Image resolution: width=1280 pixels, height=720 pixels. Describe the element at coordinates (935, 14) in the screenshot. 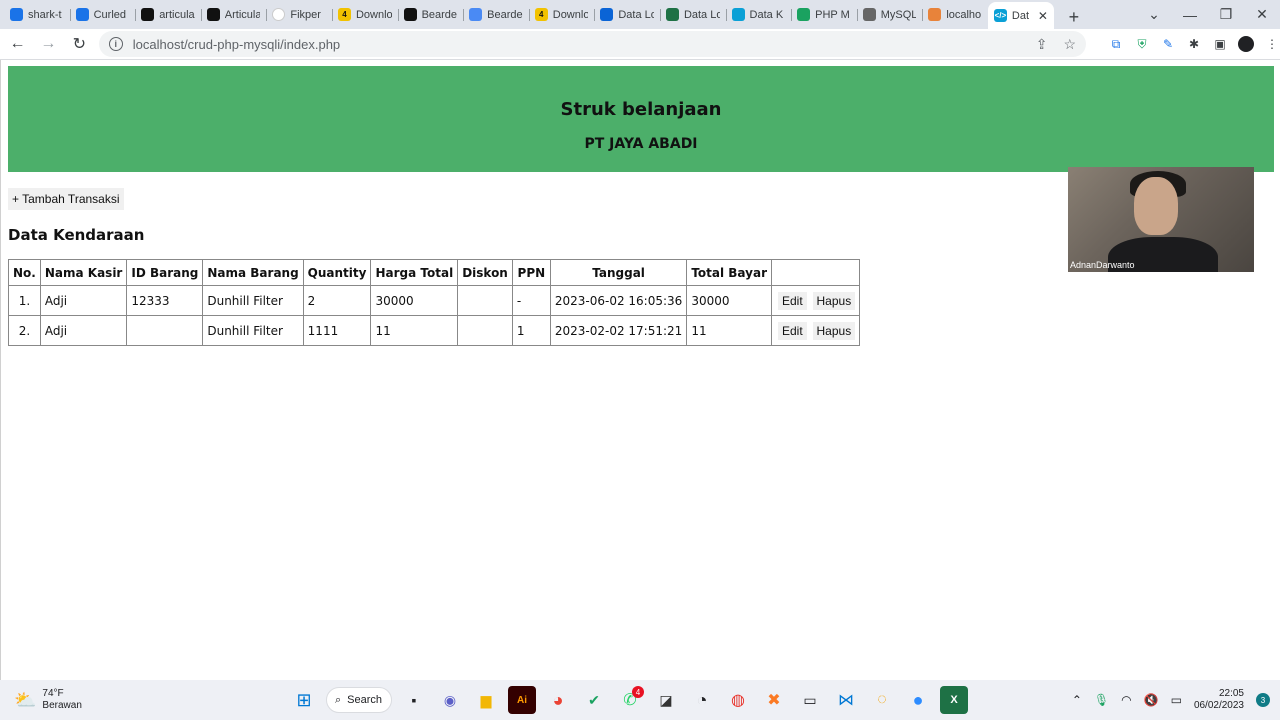

I see `localhost-icon` at that location.